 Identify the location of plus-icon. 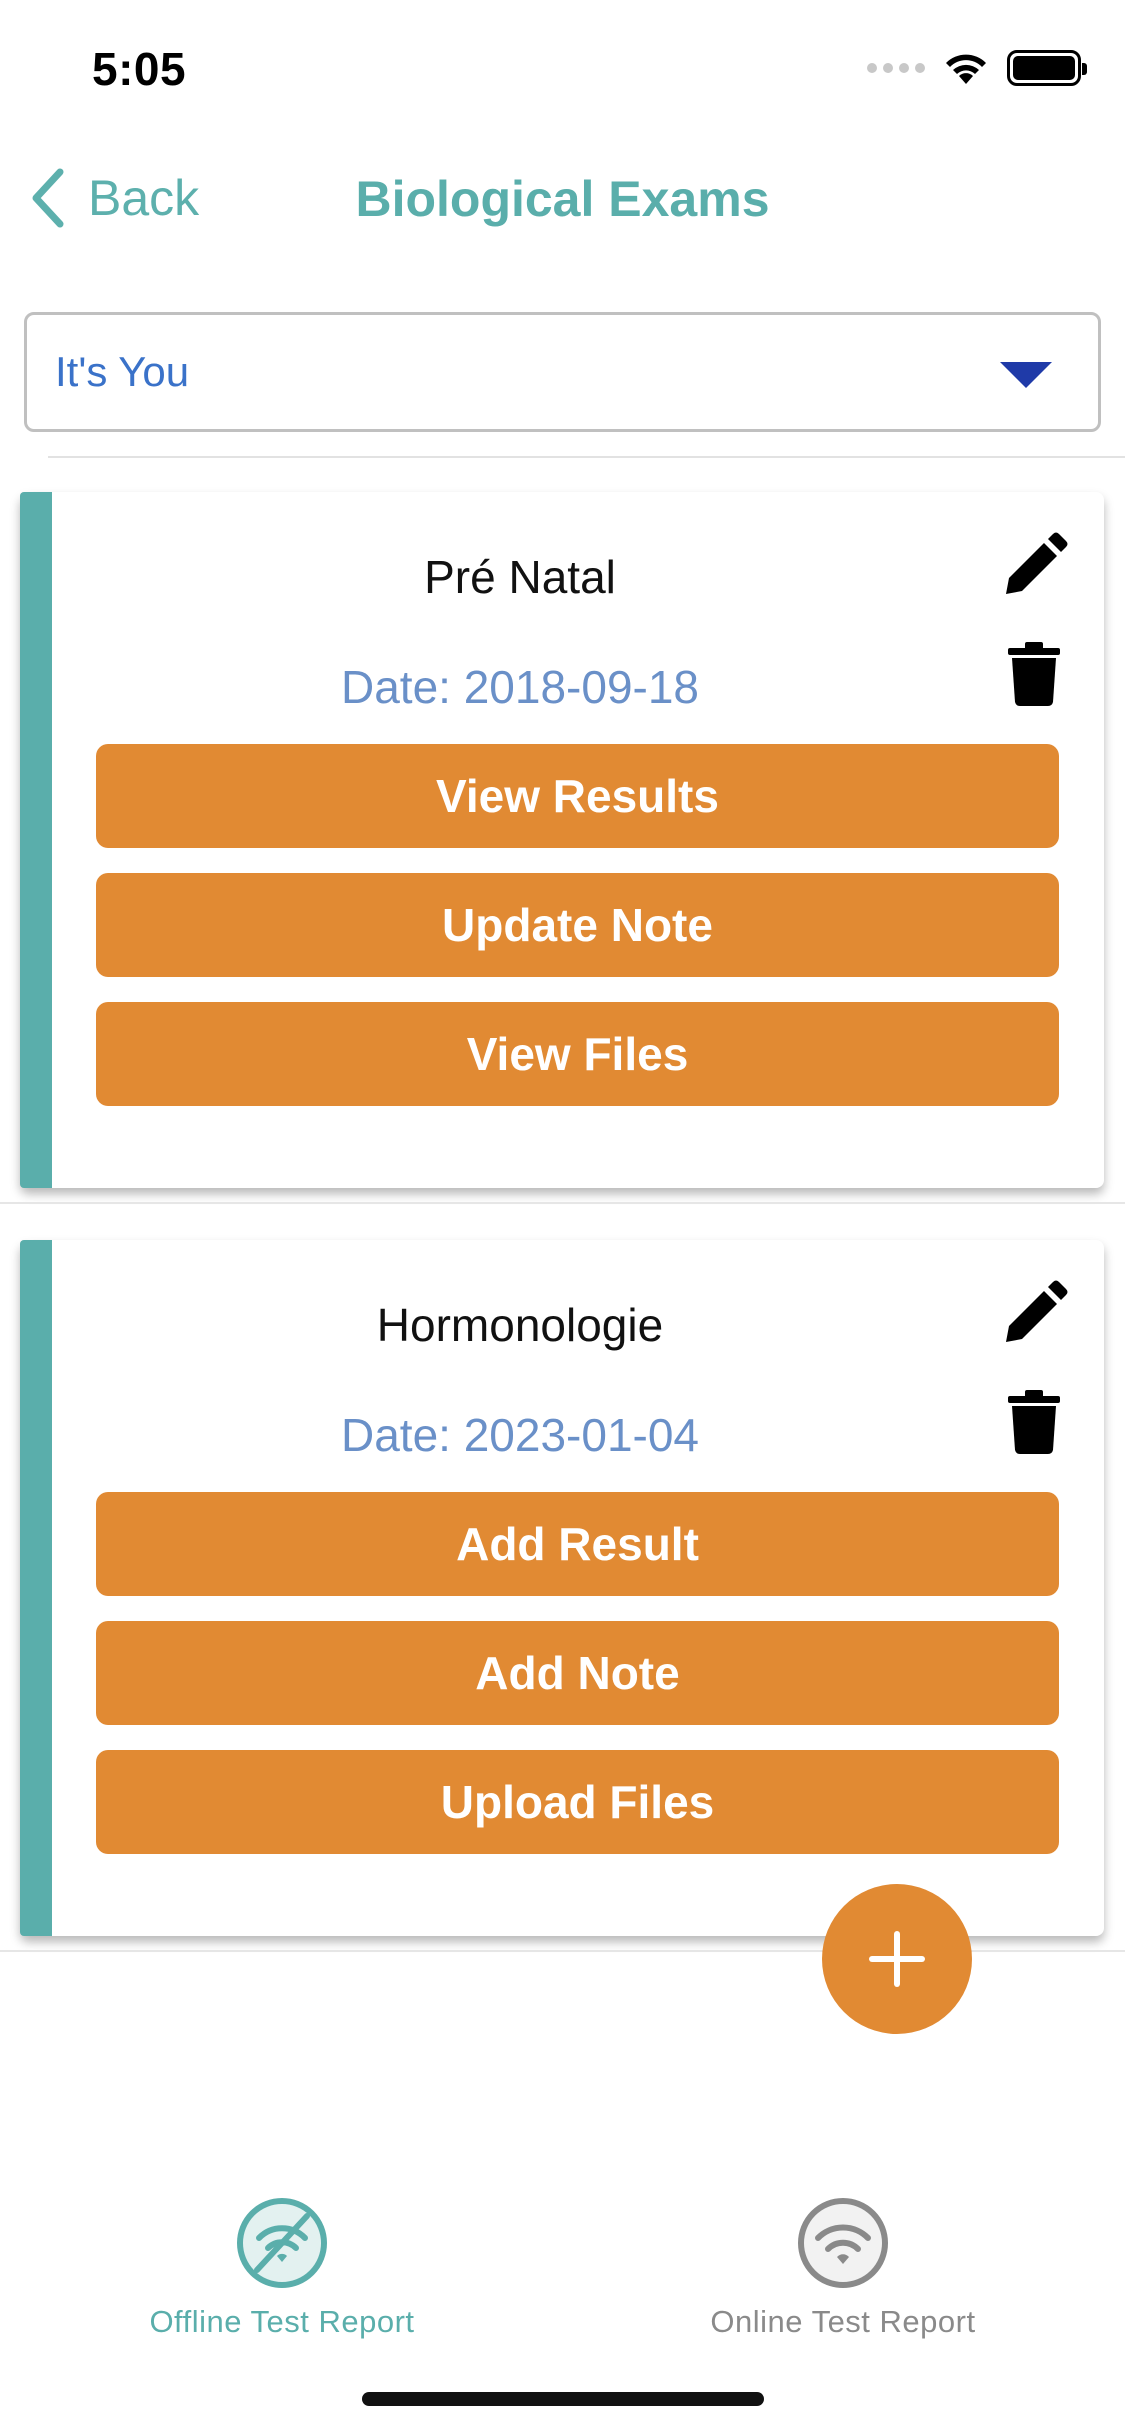
(897, 1959).